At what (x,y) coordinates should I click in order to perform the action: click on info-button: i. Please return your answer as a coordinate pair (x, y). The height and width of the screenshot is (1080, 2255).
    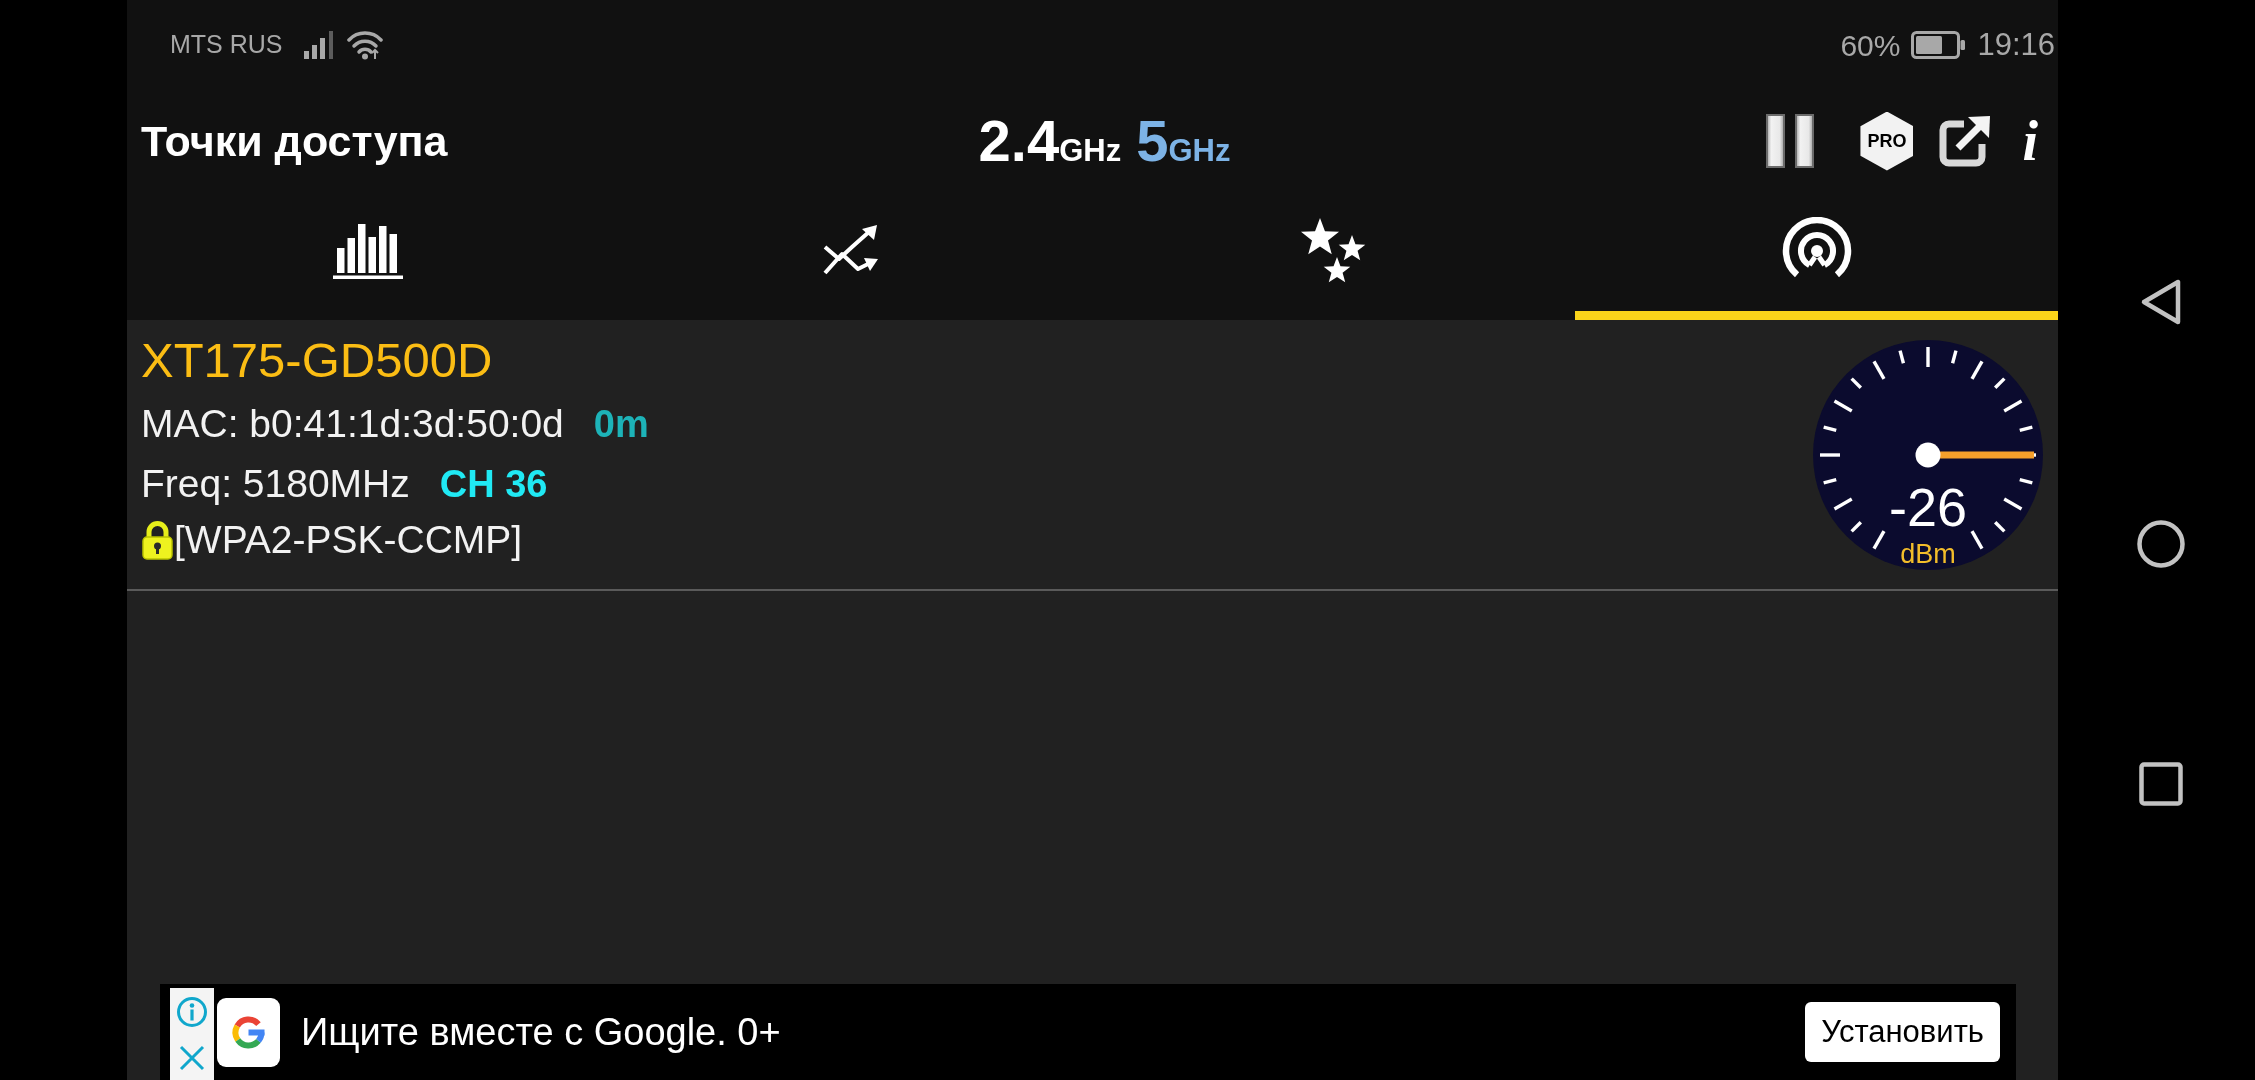
    Looking at the image, I should click on (2030, 141).